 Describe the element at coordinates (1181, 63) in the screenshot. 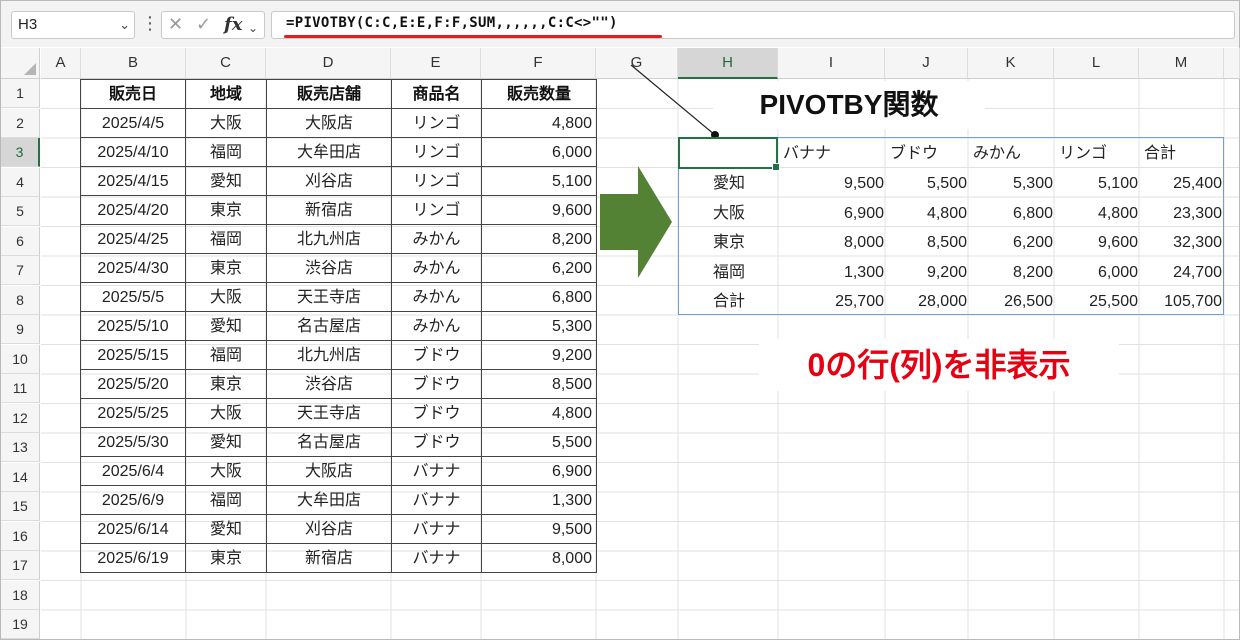

I see `column-header-m: M` at that location.